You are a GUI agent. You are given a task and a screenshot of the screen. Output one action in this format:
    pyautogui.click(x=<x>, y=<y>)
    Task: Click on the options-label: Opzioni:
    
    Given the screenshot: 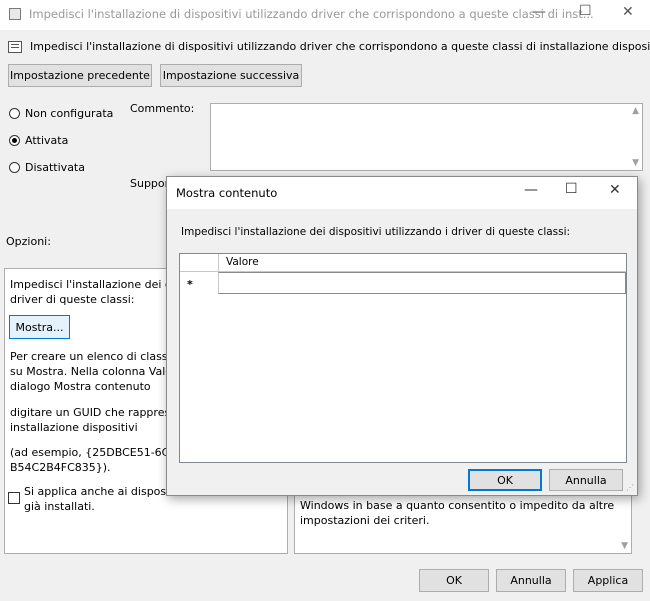 What is the action you would take?
    pyautogui.click(x=28, y=241)
    